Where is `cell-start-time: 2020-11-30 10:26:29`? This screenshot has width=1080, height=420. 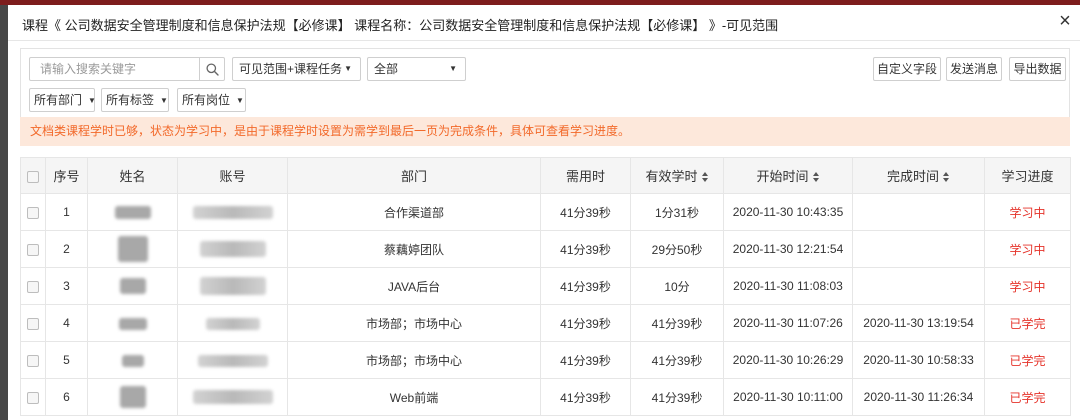 cell-start-time: 2020-11-30 10:26:29 is located at coordinates (788, 360).